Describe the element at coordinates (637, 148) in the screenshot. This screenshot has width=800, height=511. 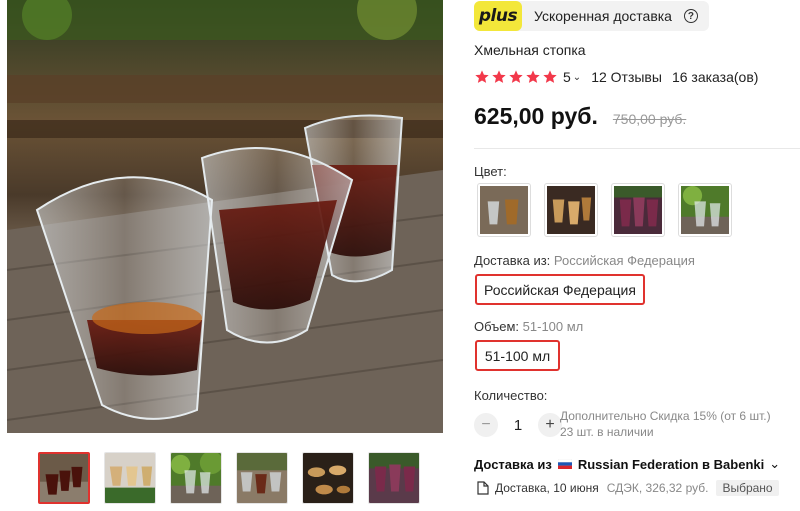
I see `divider` at that location.